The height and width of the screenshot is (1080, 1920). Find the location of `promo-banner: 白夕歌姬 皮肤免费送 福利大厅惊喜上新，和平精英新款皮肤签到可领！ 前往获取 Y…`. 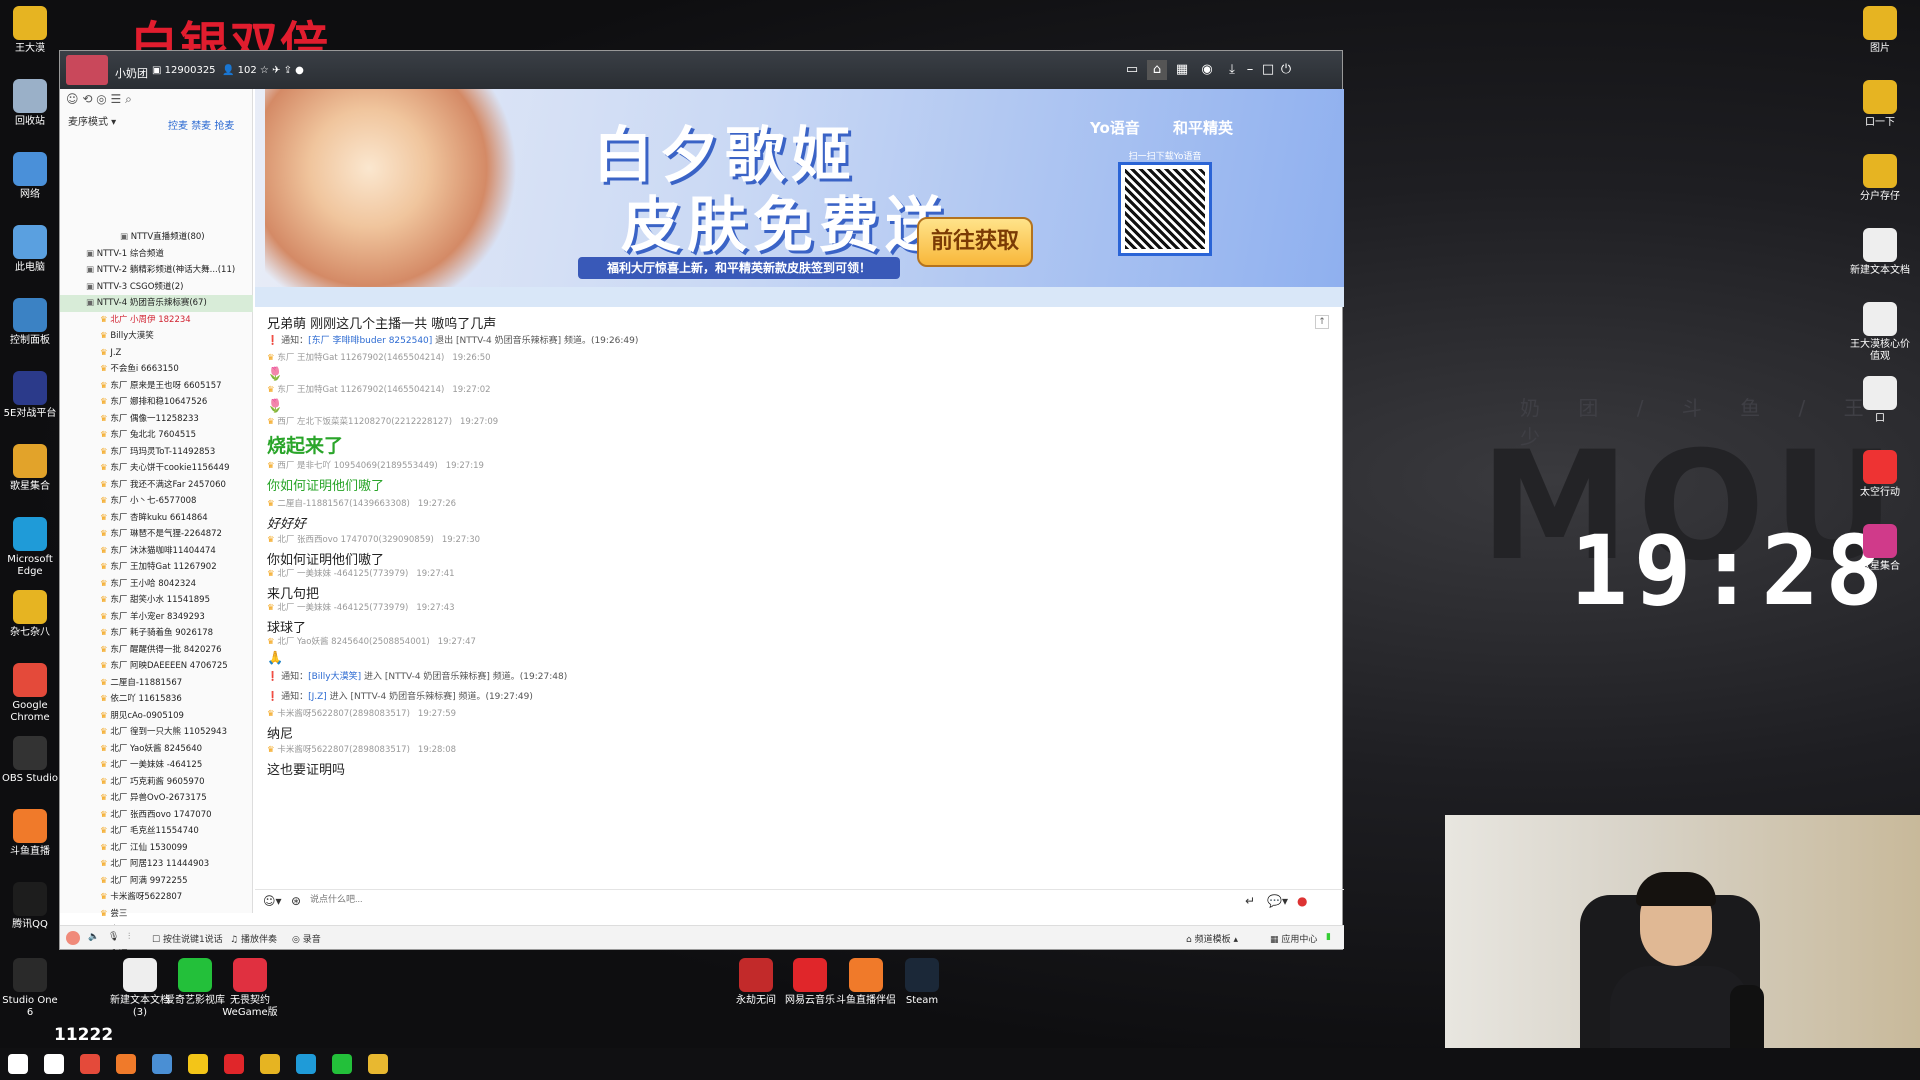

promo-banner: 白夕歌姬 皮肤免费送 福利大厅惊喜上新，和平精英新款皮肤签到可领！ 前往获取 Y… is located at coordinates (799, 188).